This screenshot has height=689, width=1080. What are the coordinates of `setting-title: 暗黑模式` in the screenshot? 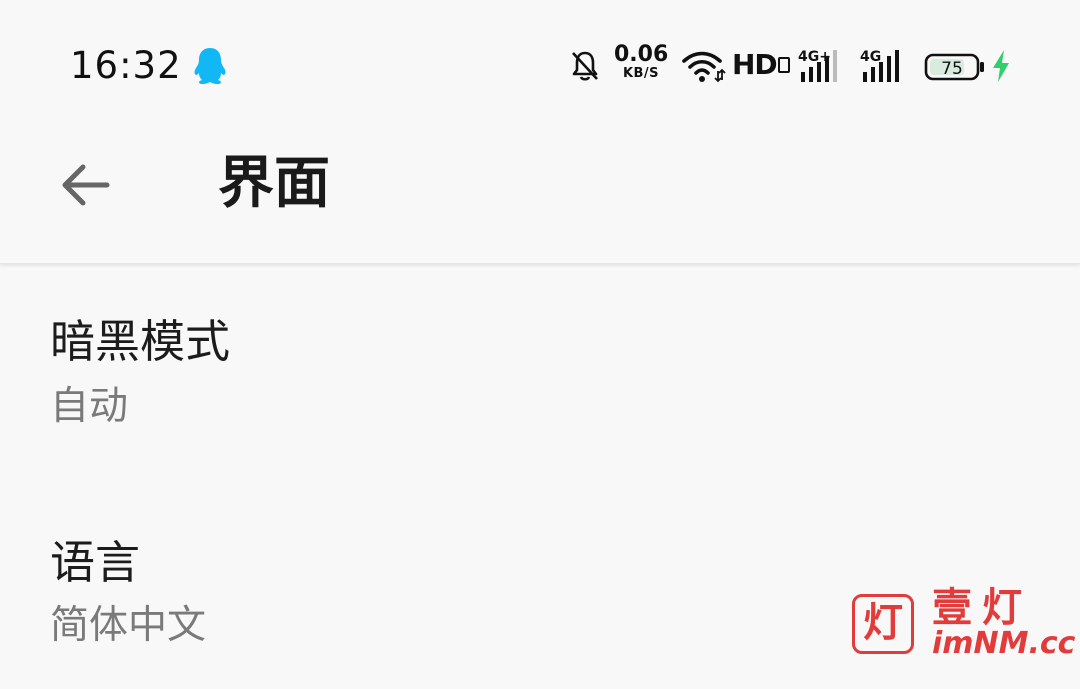 It's located at (140, 341).